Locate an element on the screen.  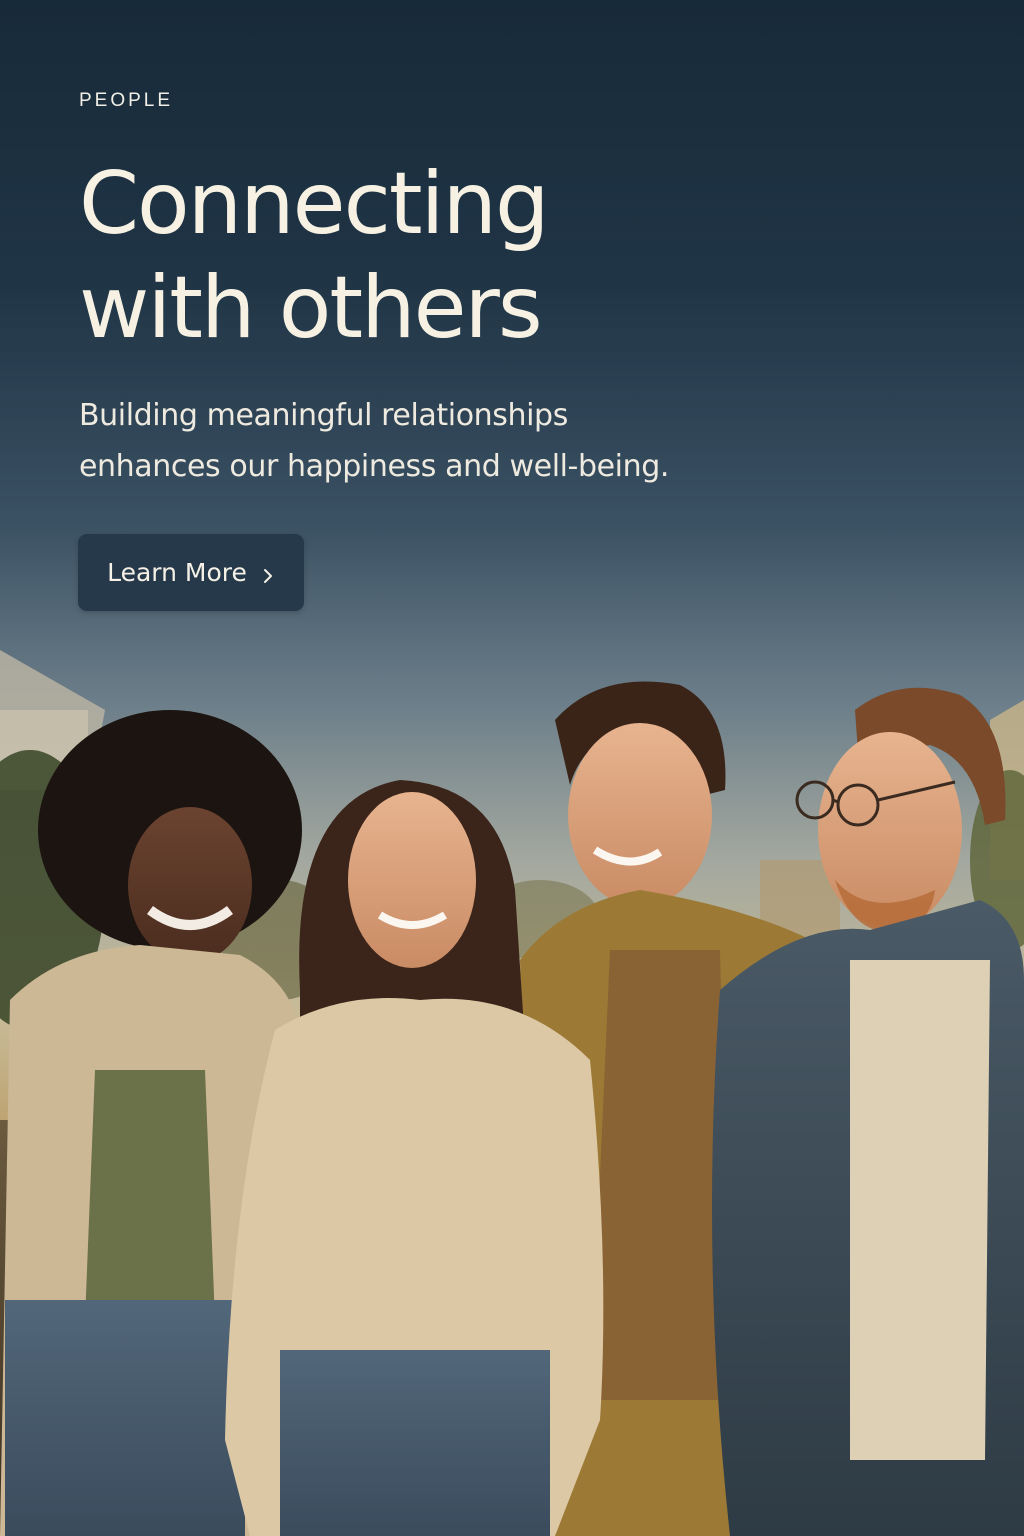
headline-line-2: with others is located at coordinates (311, 308).